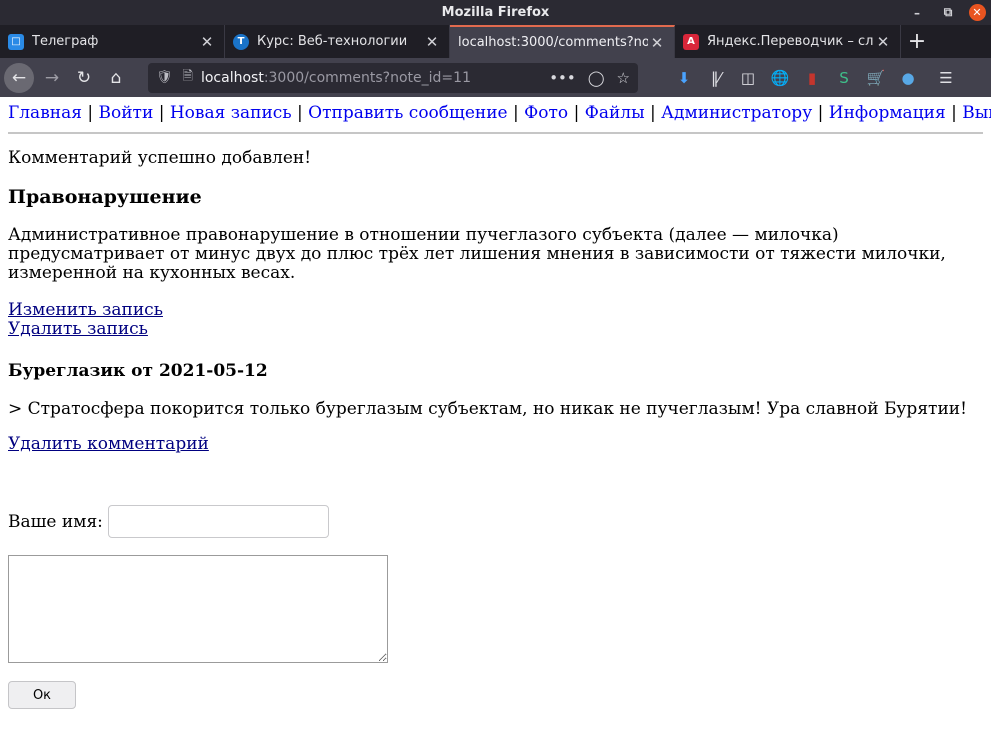 The image size is (991, 744). I want to click on telegraph-icon: □, so click(16, 41).